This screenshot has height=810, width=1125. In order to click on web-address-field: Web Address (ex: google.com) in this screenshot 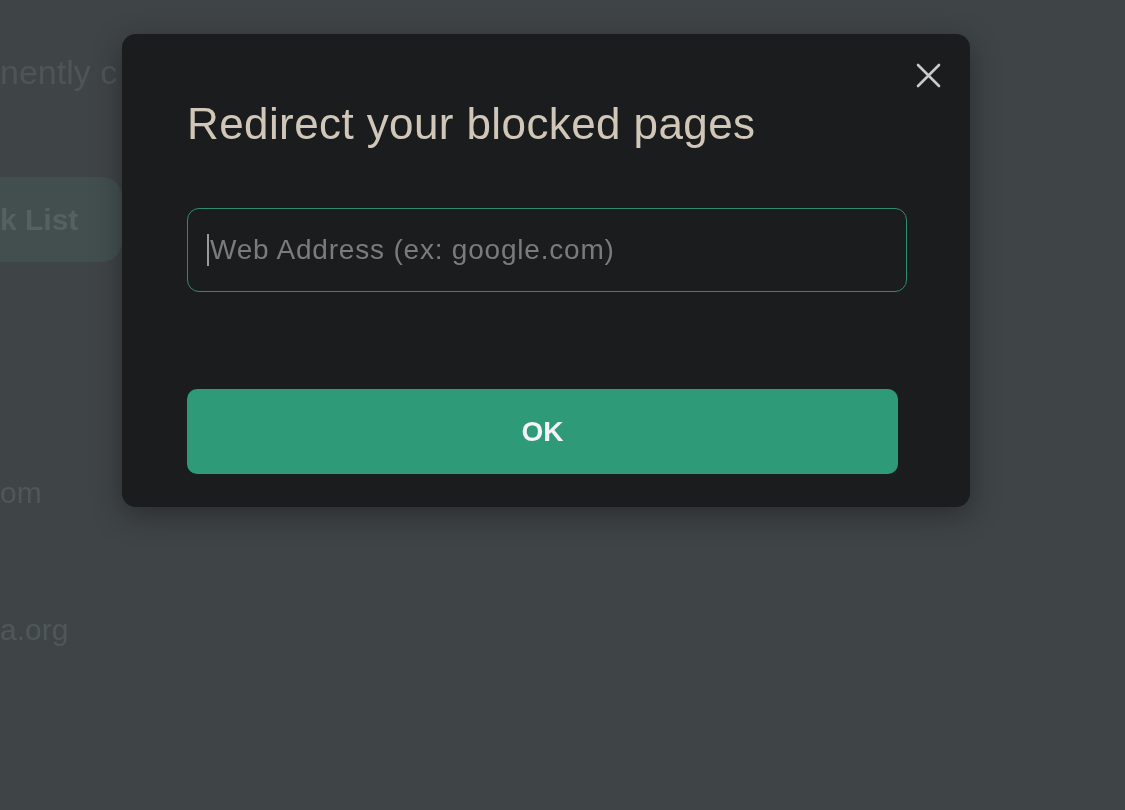, I will do `click(547, 250)`.